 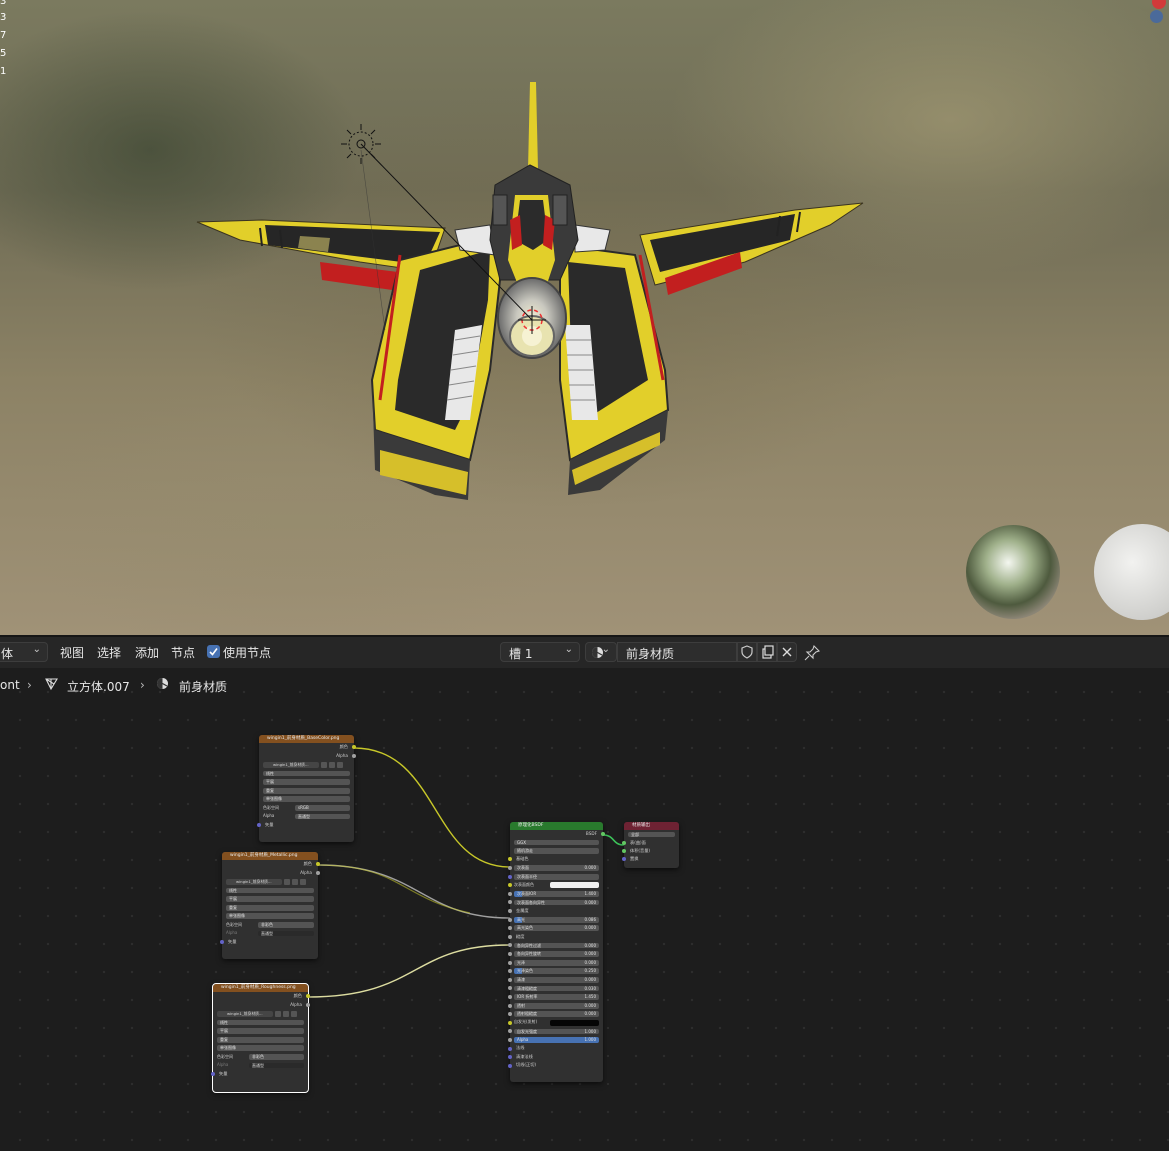 I want to click on menu-select: 选择, so click(x=109, y=652).